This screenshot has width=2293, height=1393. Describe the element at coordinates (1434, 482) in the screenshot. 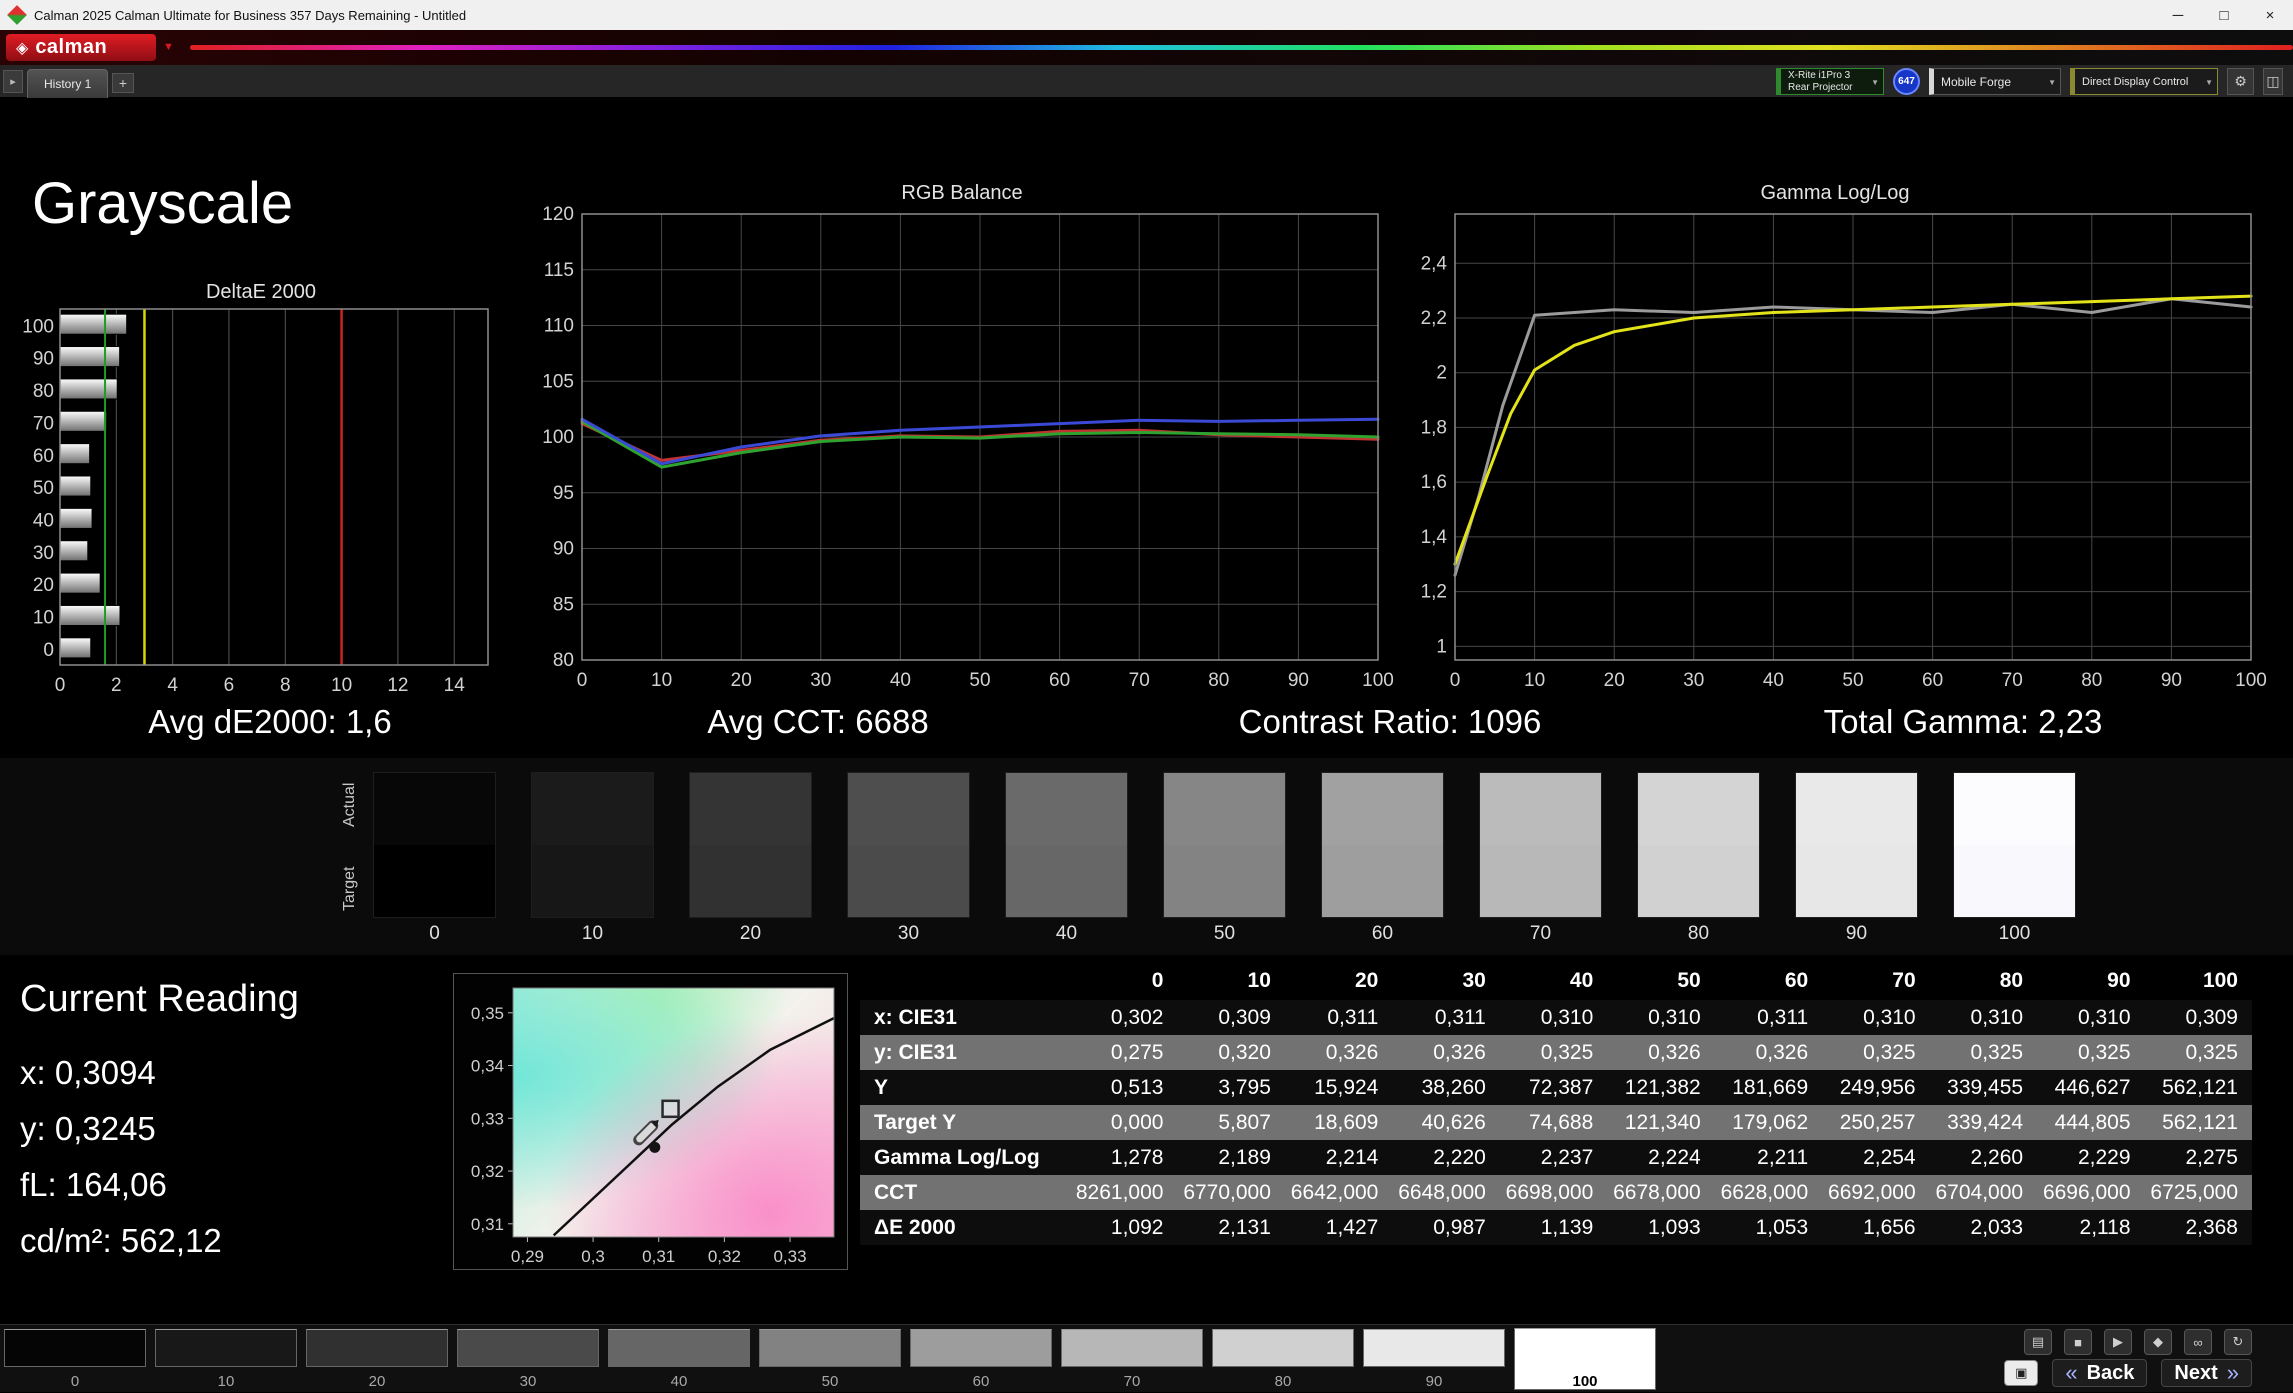

I see `svg-text: 1,6` at that location.